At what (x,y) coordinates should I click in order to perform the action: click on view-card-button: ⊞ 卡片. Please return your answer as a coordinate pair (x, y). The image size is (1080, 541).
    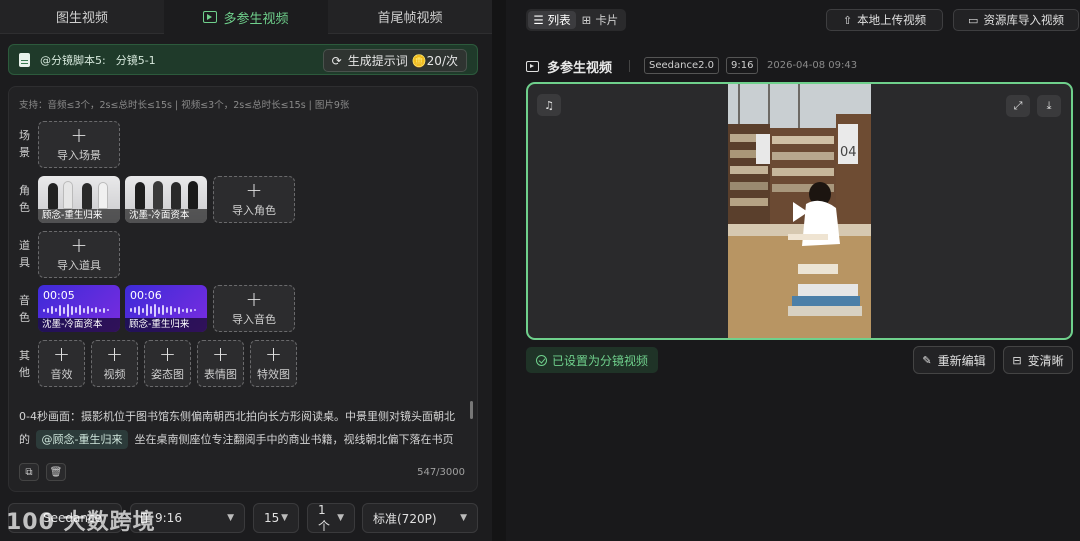
    Looking at the image, I should click on (600, 20).